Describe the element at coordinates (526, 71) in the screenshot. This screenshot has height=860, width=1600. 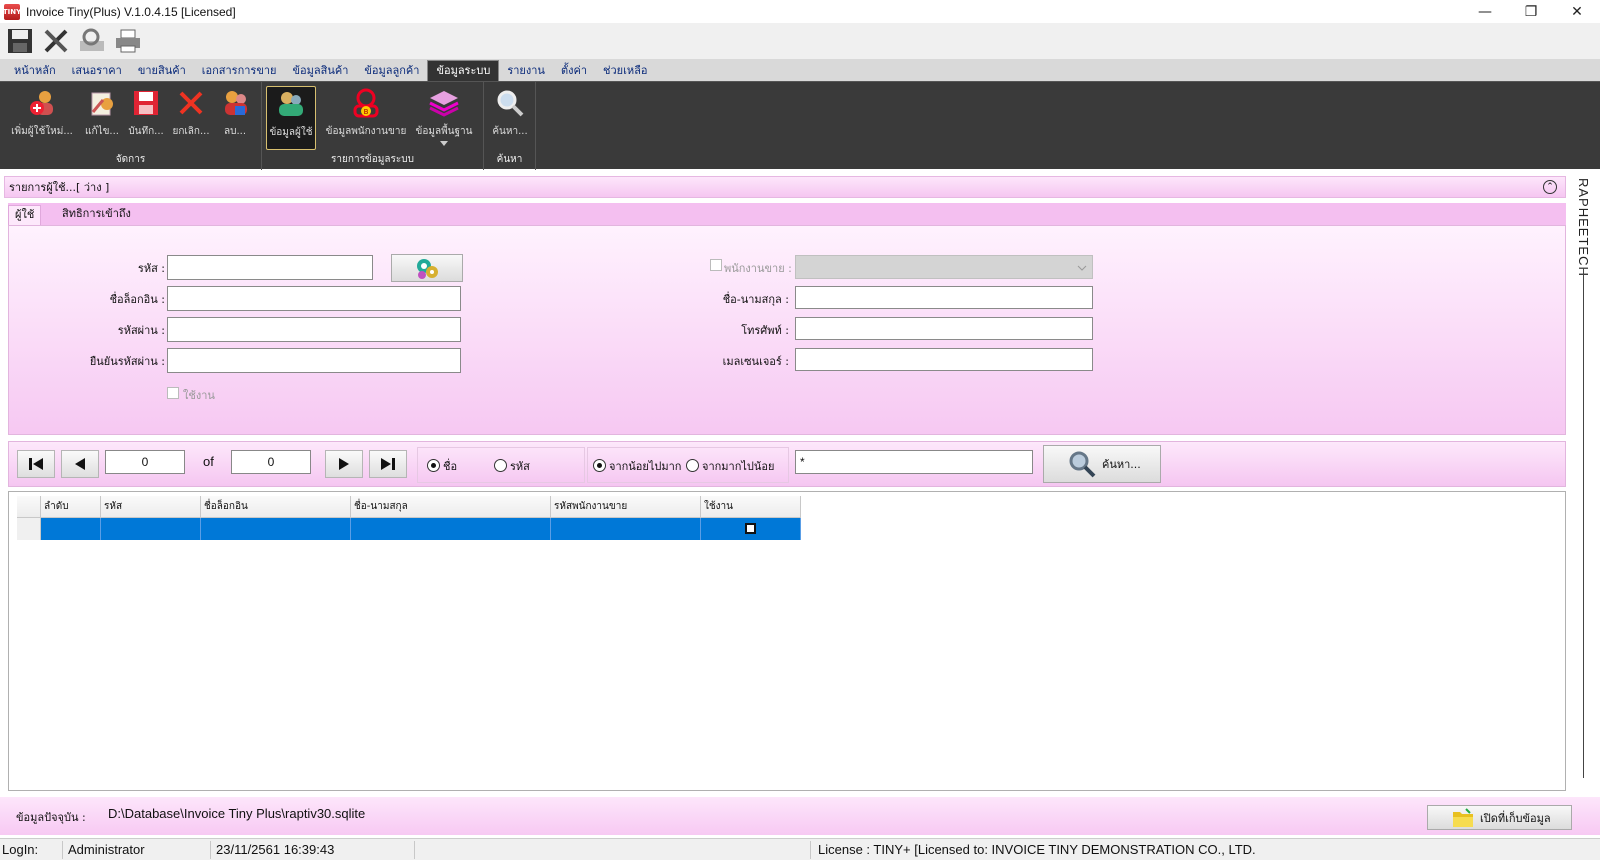
I see `menu-tab-reports: รายงาน` at that location.